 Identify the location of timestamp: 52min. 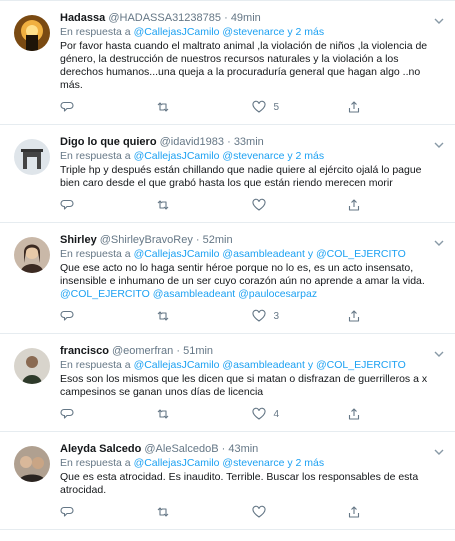
(218, 240).